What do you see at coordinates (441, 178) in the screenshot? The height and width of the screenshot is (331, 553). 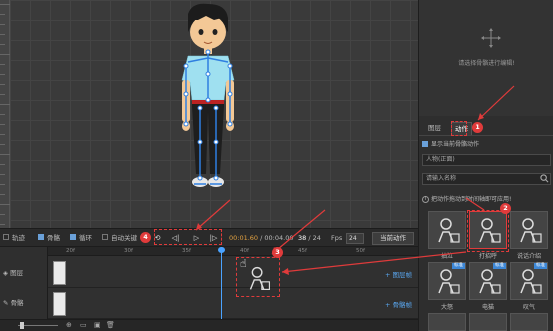 I see `search-placeholder: 请输入名称` at bounding box center [441, 178].